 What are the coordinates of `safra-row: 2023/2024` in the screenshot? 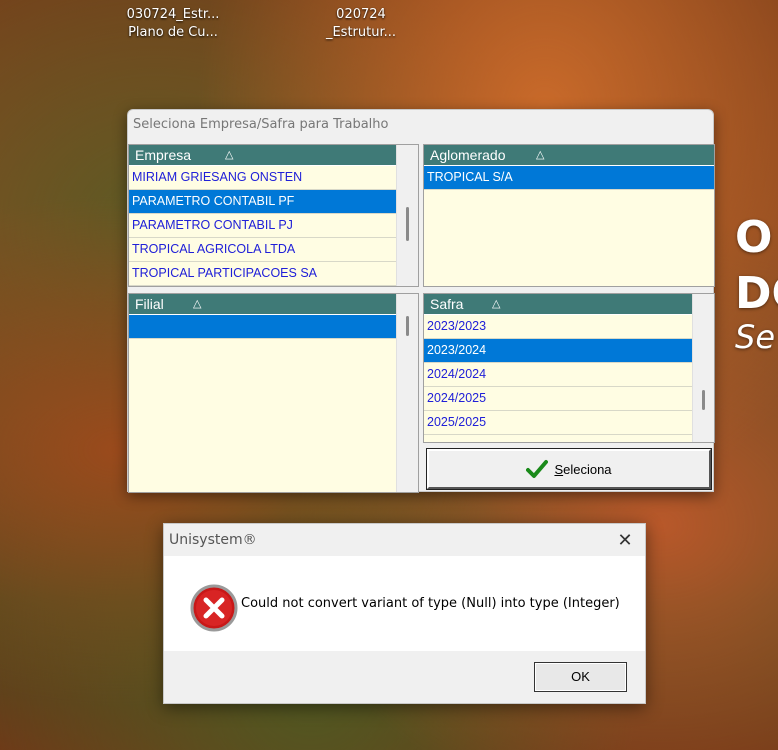 It's located at (558, 351).